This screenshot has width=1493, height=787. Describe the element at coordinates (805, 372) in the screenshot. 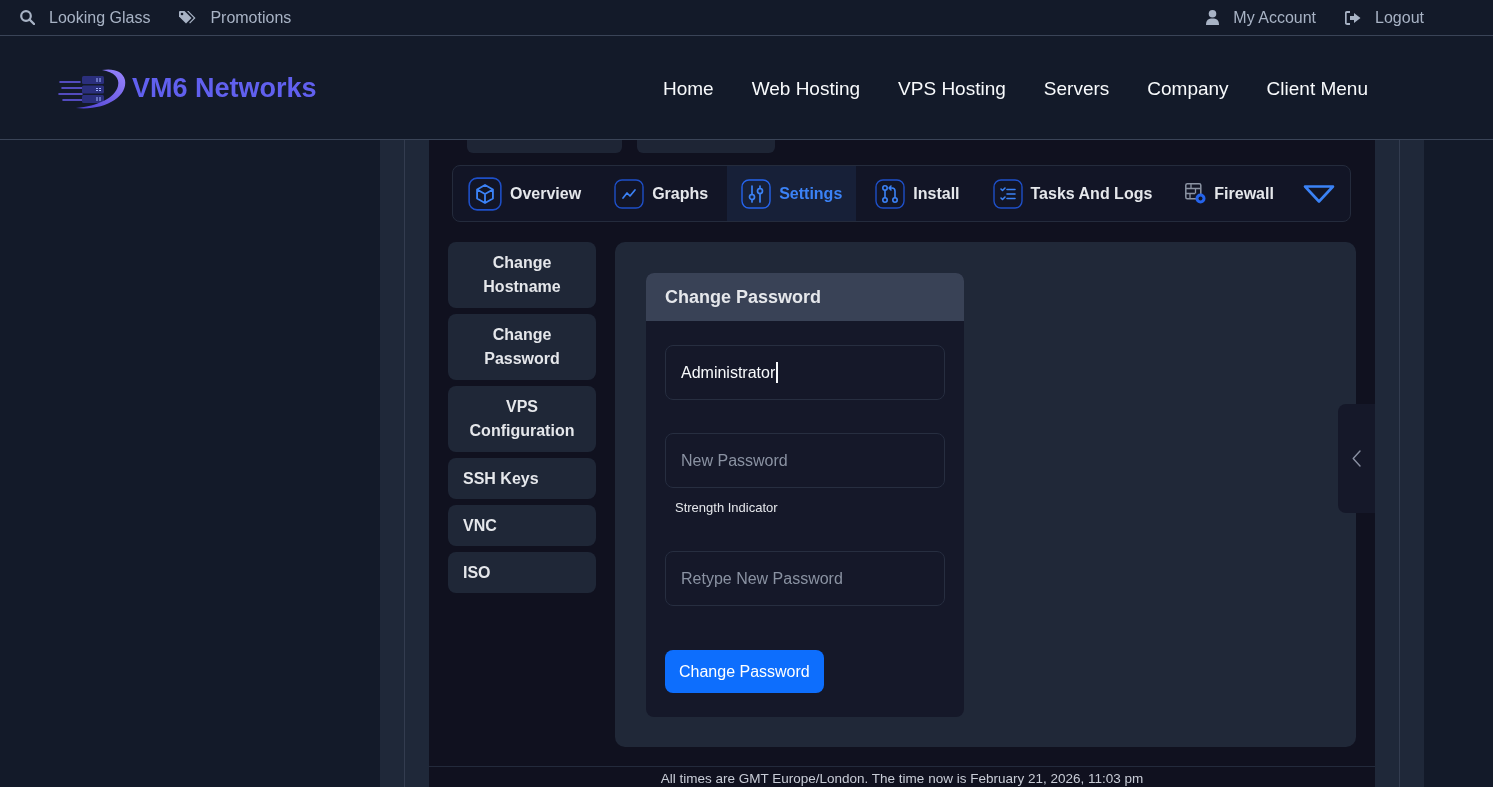

I see `username-field: Administrator` at that location.